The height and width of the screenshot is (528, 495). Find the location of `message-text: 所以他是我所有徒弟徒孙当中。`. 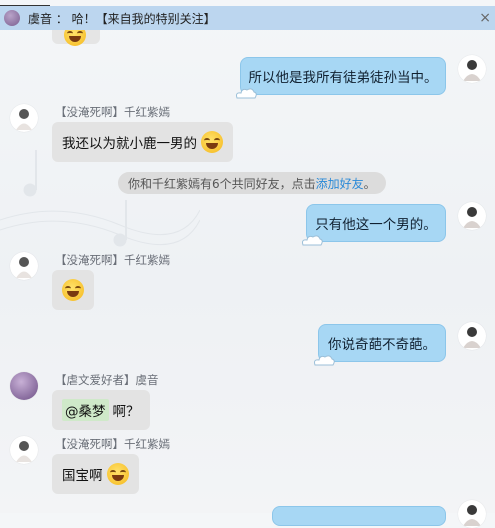

message-text: 所以他是我所有徒弟徒孙当中。 is located at coordinates (343, 78).